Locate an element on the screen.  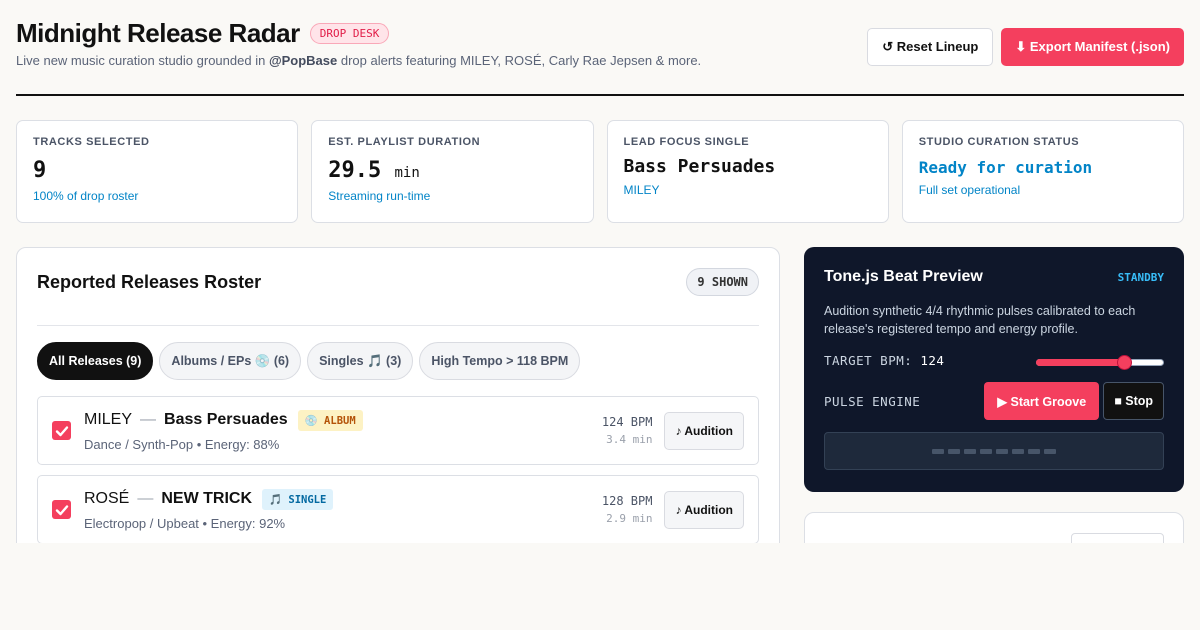
page-title: Midnight Release Radar is located at coordinates (158, 33).